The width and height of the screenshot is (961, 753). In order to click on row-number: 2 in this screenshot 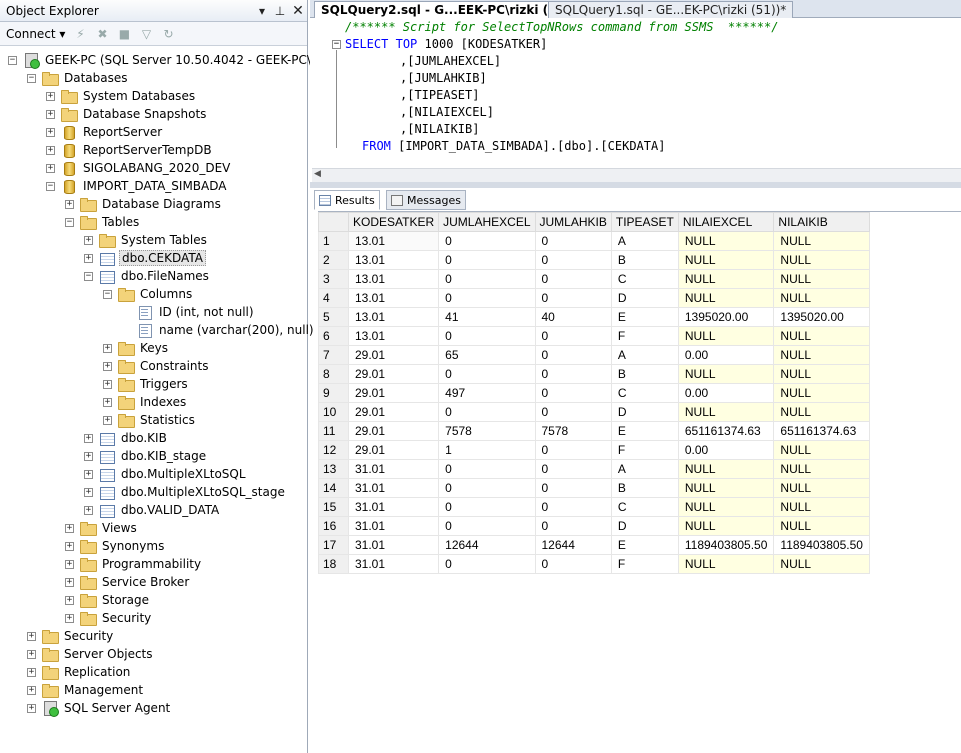, I will do `click(333, 260)`.